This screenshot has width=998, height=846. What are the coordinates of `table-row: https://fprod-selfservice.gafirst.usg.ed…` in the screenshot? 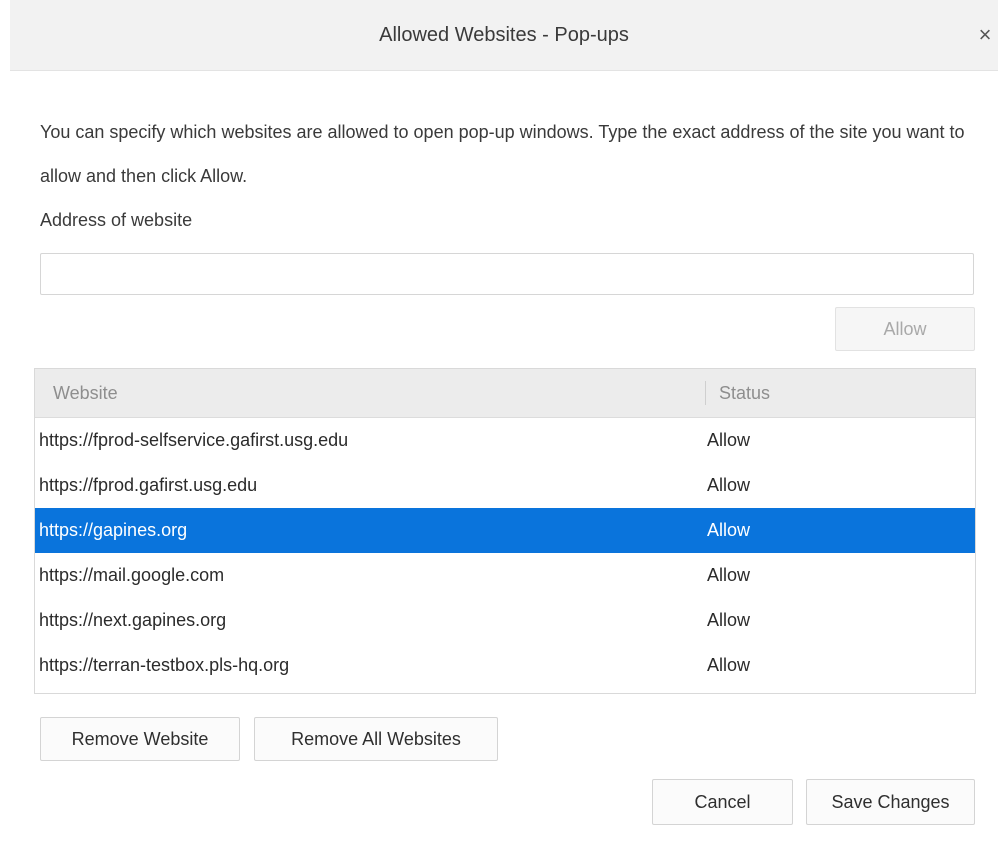 It's located at (505, 440).